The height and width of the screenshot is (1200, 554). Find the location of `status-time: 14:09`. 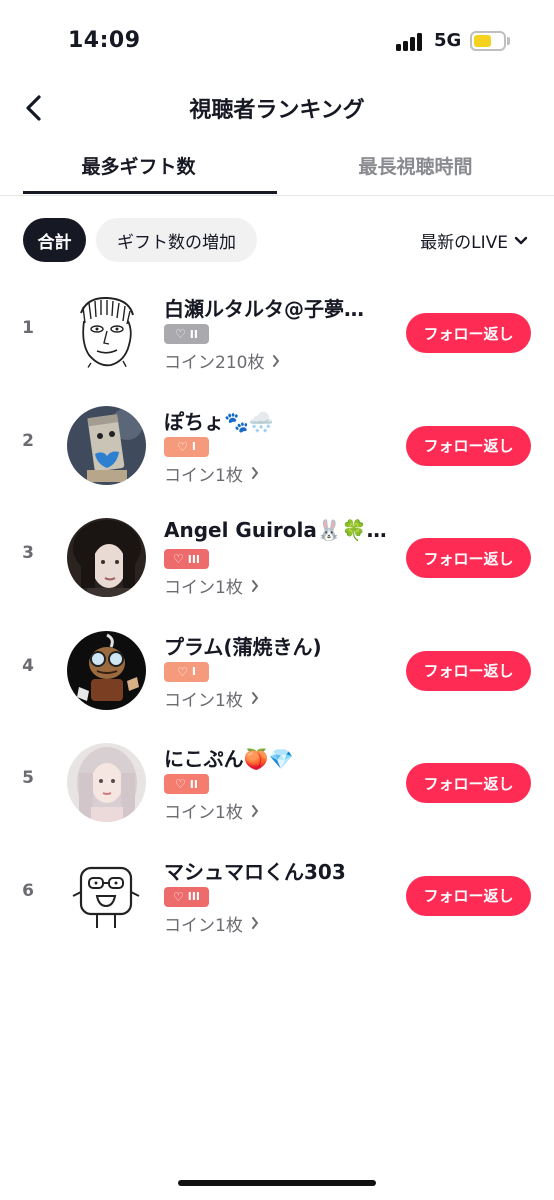

status-time: 14:09 is located at coordinates (104, 40).